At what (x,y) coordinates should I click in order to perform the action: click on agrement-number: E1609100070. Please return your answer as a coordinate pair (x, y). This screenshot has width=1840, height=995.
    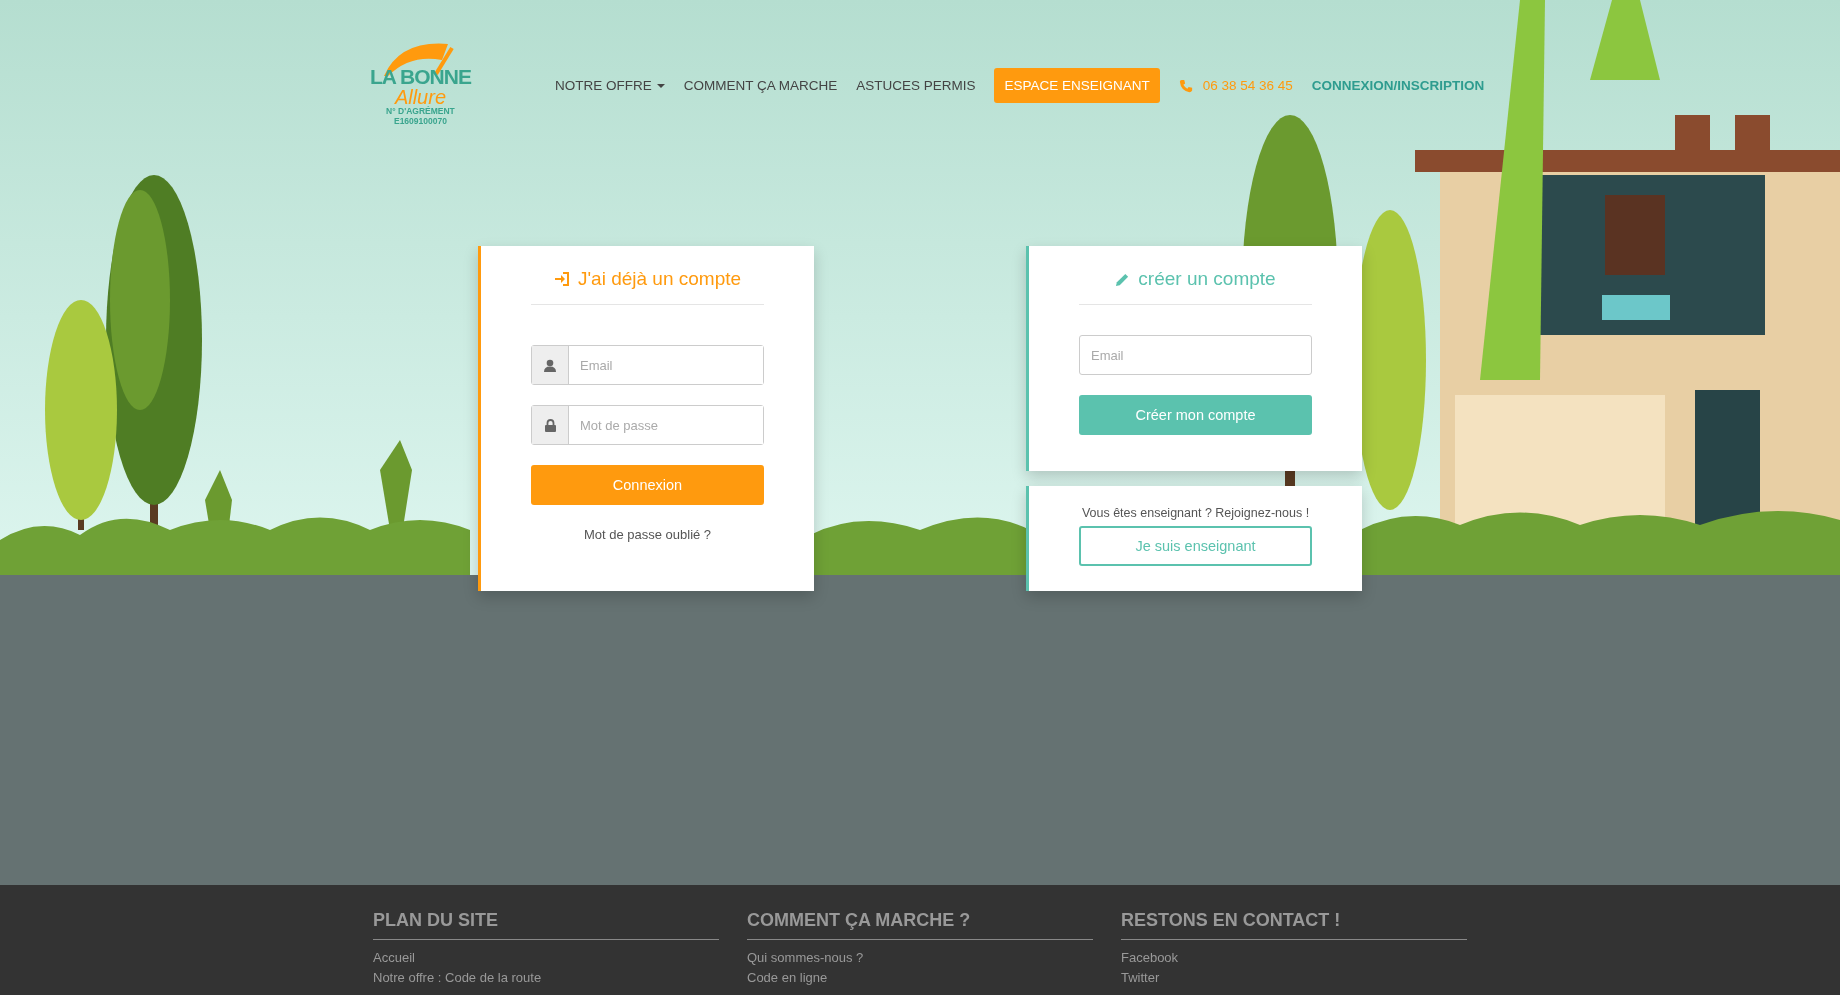
    Looking at the image, I should click on (420, 121).